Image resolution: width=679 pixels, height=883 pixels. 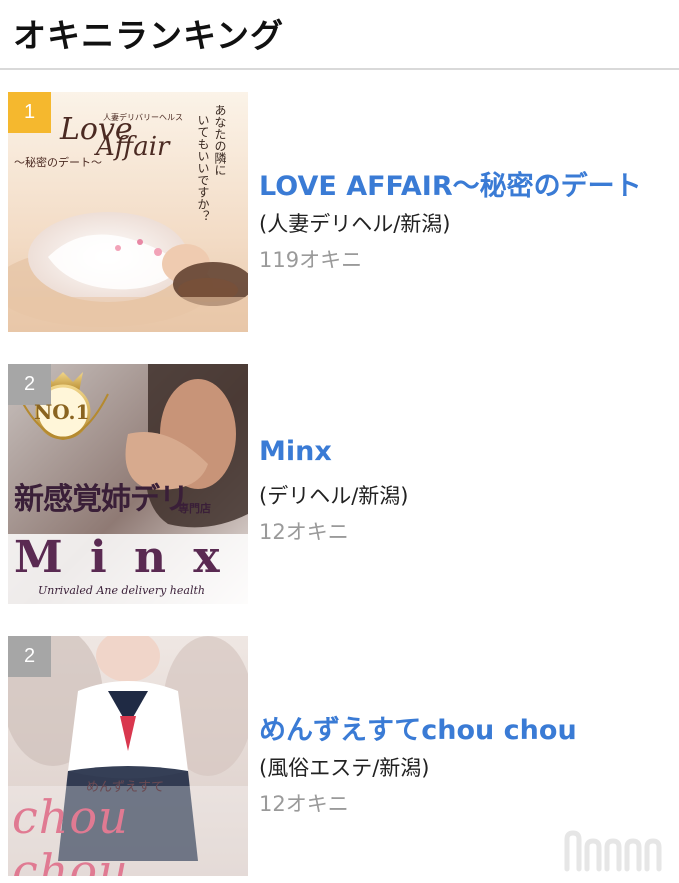 What do you see at coordinates (203, 168) in the screenshot?
I see `thumb-vertical-text: いてもいいですか？` at bounding box center [203, 168].